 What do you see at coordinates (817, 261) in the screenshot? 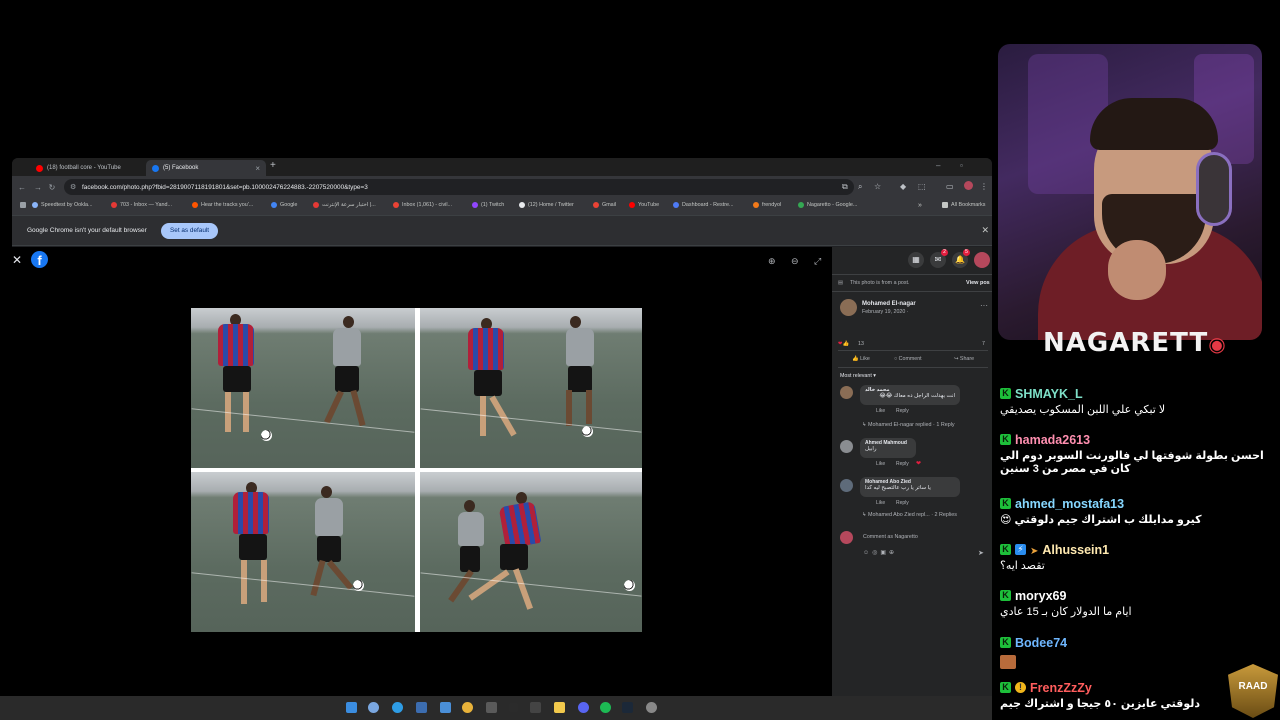
I see `fullscreen-icon: ⤢` at bounding box center [817, 261].